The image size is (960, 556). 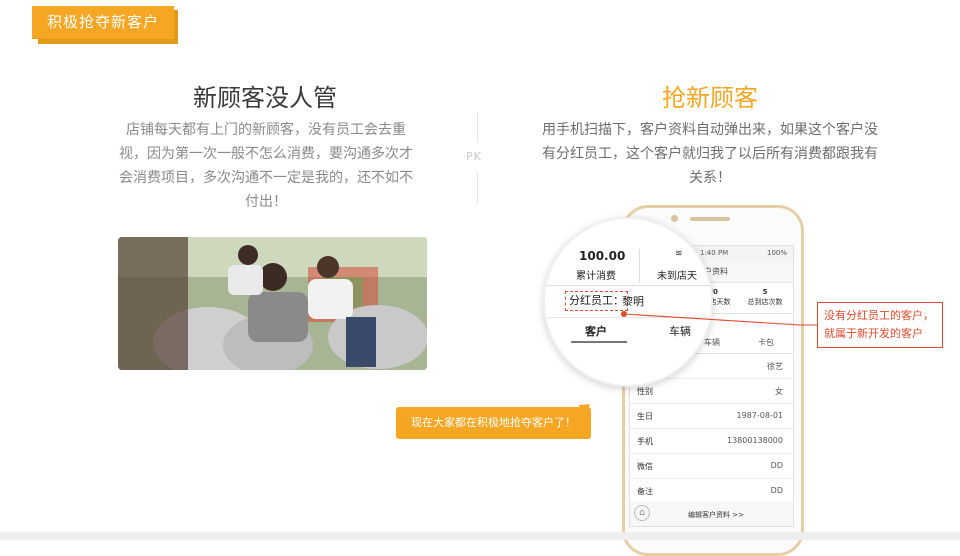 What do you see at coordinates (493, 423) in the screenshot?
I see `orange-speech-bubble: 现在大家都在积极地抢夺客户了！` at bounding box center [493, 423].